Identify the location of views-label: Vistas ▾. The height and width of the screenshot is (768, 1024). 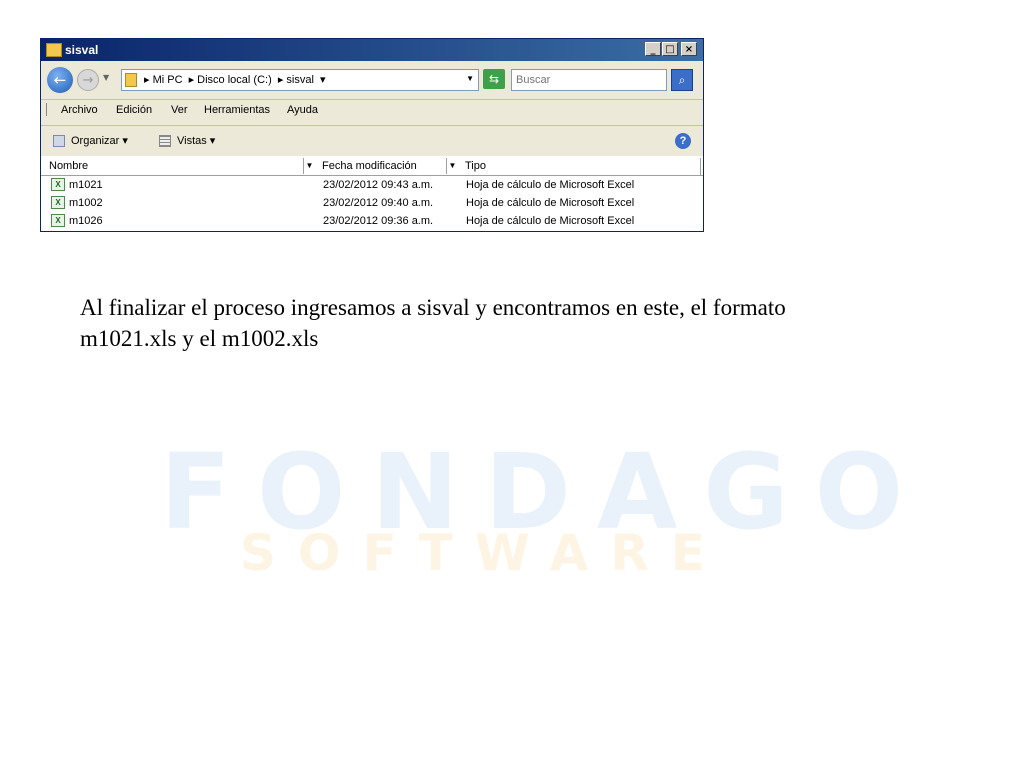
(196, 141).